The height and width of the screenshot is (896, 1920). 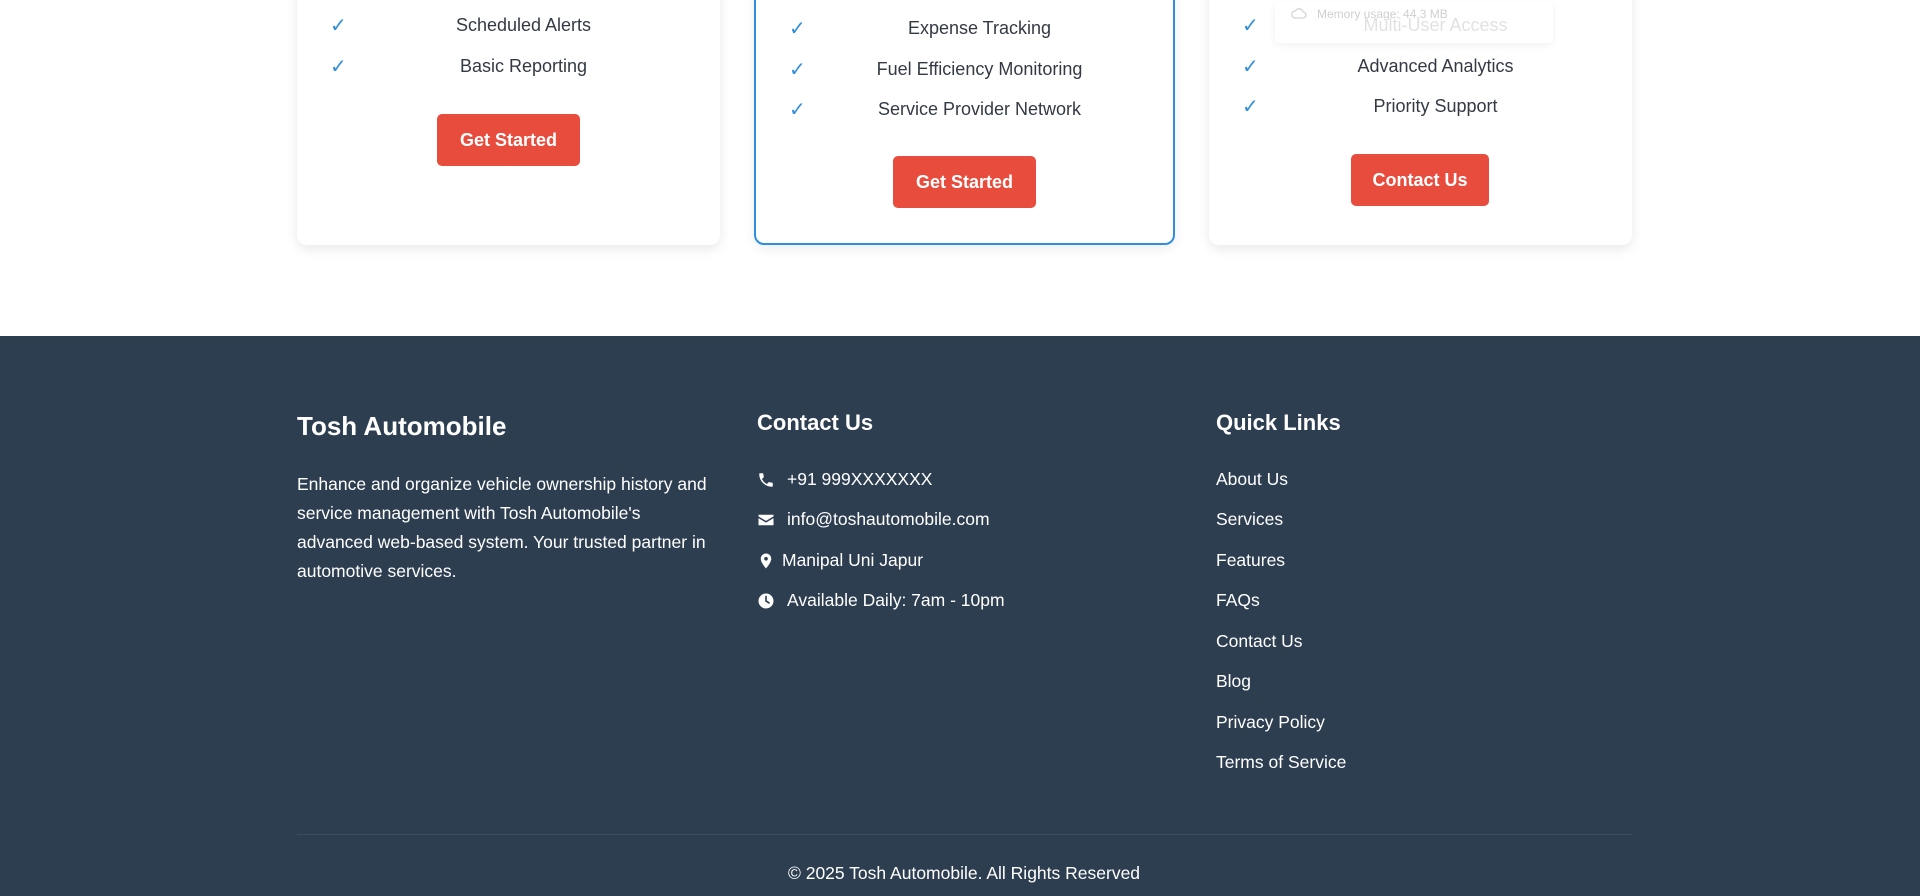 I want to click on feature-item: ✓ Advanced Analytics, so click(x=1420, y=66).